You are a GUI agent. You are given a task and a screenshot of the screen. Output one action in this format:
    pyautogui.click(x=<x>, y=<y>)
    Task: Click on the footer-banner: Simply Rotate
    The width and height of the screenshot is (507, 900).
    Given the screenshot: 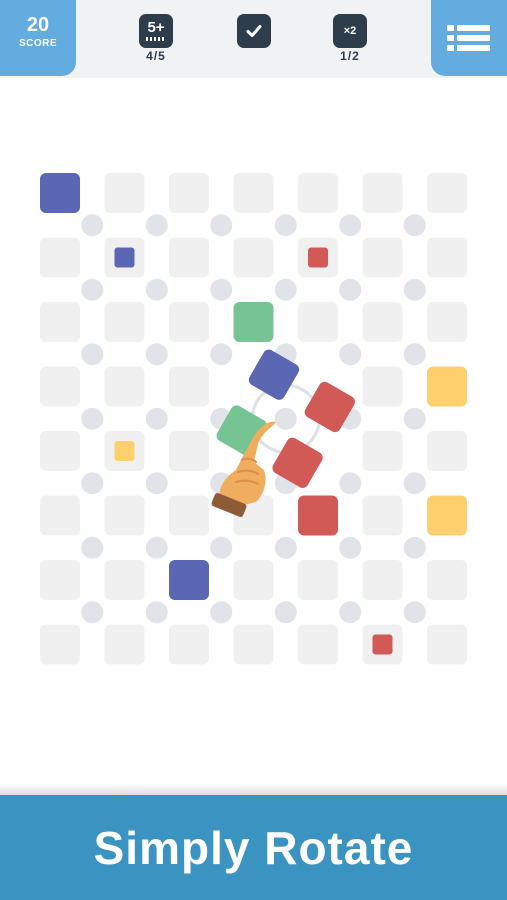 What is the action you would take?
    pyautogui.click(x=253, y=847)
    